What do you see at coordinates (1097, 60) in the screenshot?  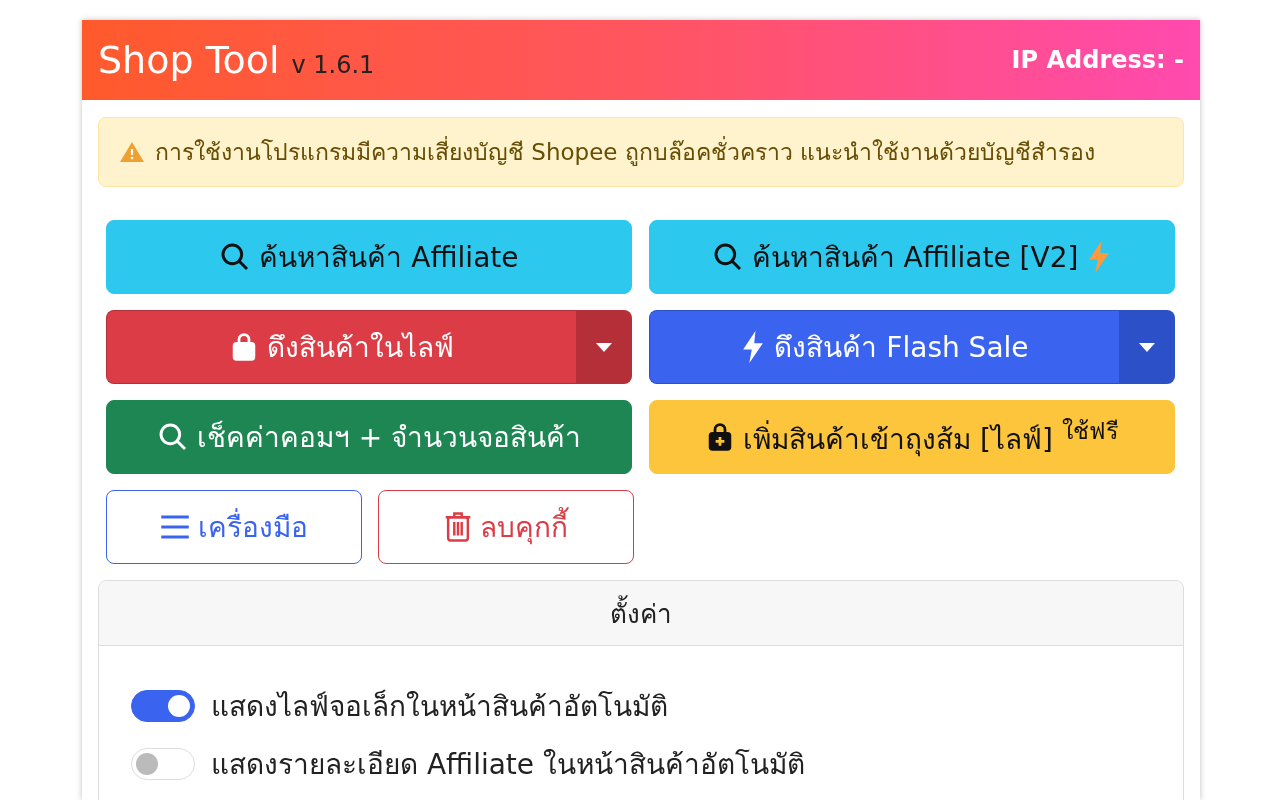 I see `ip-address-label: IP Address: -` at bounding box center [1097, 60].